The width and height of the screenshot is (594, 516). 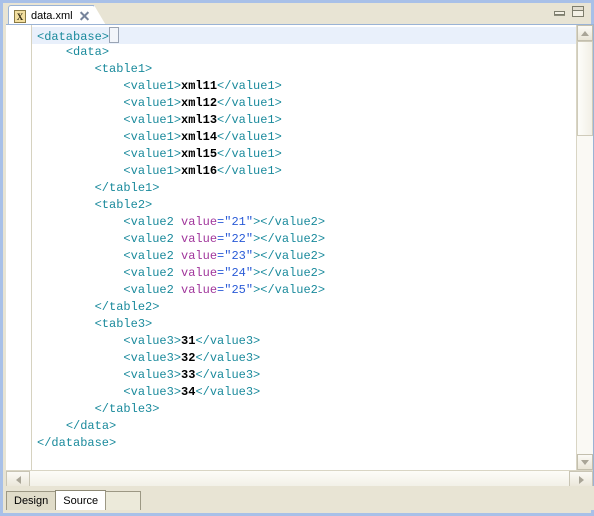 What do you see at coordinates (52, 16) in the screenshot?
I see `editor-tab-label: data.xml` at bounding box center [52, 16].